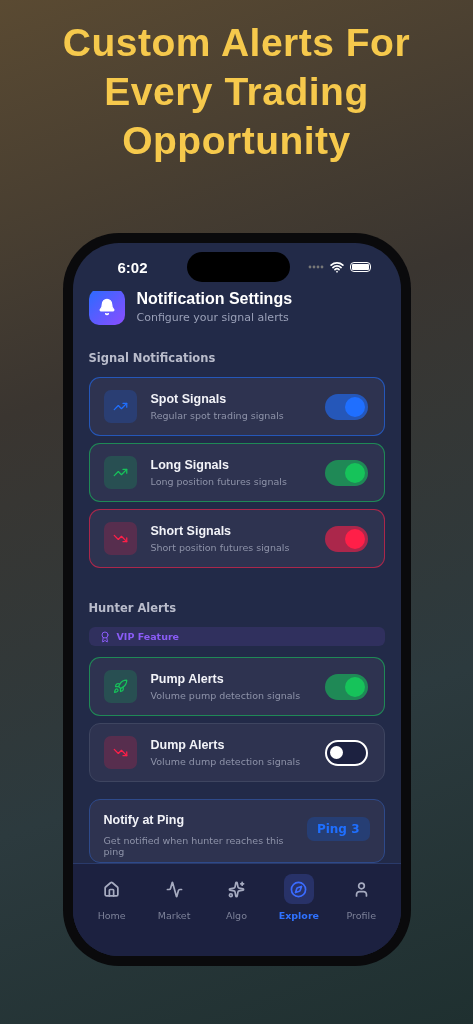  I want to click on alert-description: Short position futures signals, so click(220, 547).